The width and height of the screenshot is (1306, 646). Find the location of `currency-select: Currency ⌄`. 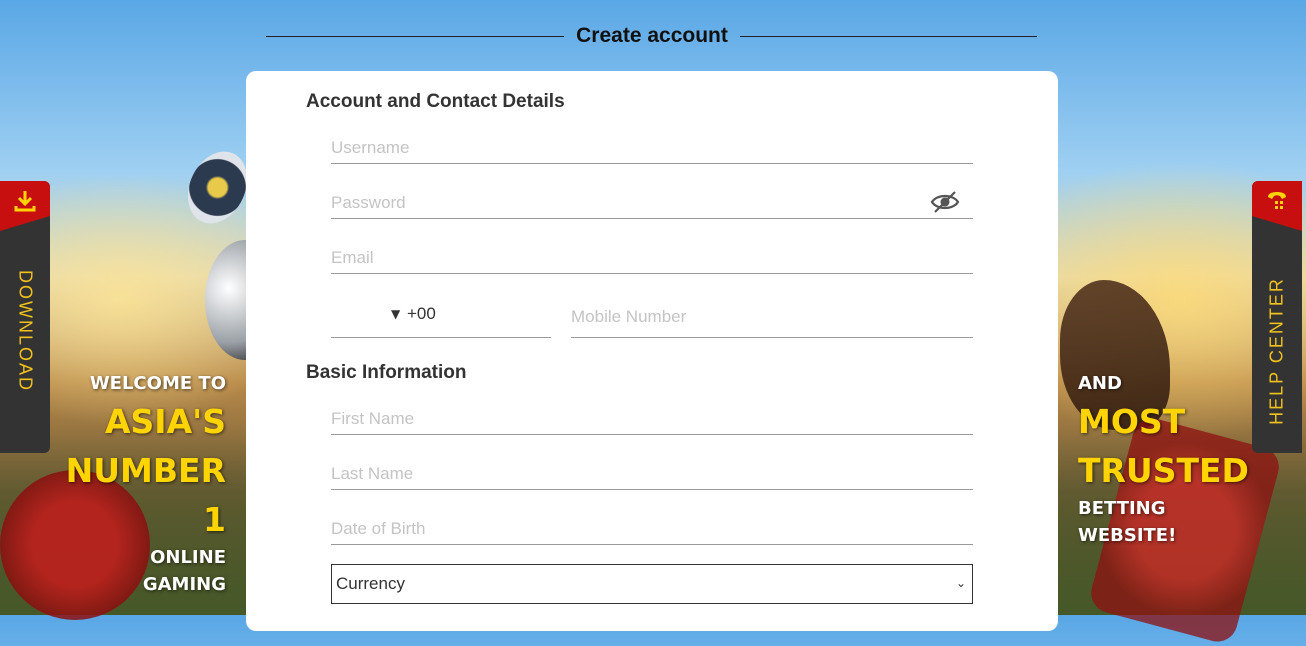

currency-select: Currency ⌄ is located at coordinates (652, 584).